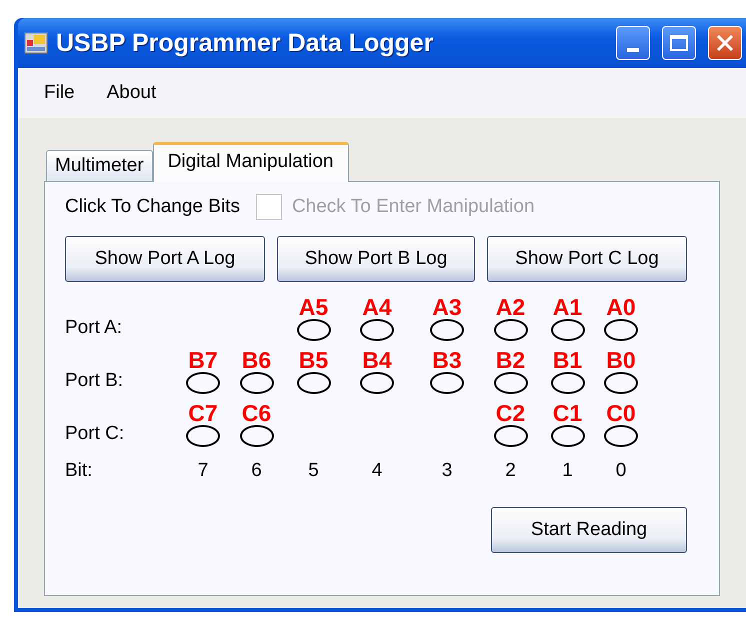  Describe the element at coordinates (313, 471) in the screenshot. I see `bit-number: 5` at that location.